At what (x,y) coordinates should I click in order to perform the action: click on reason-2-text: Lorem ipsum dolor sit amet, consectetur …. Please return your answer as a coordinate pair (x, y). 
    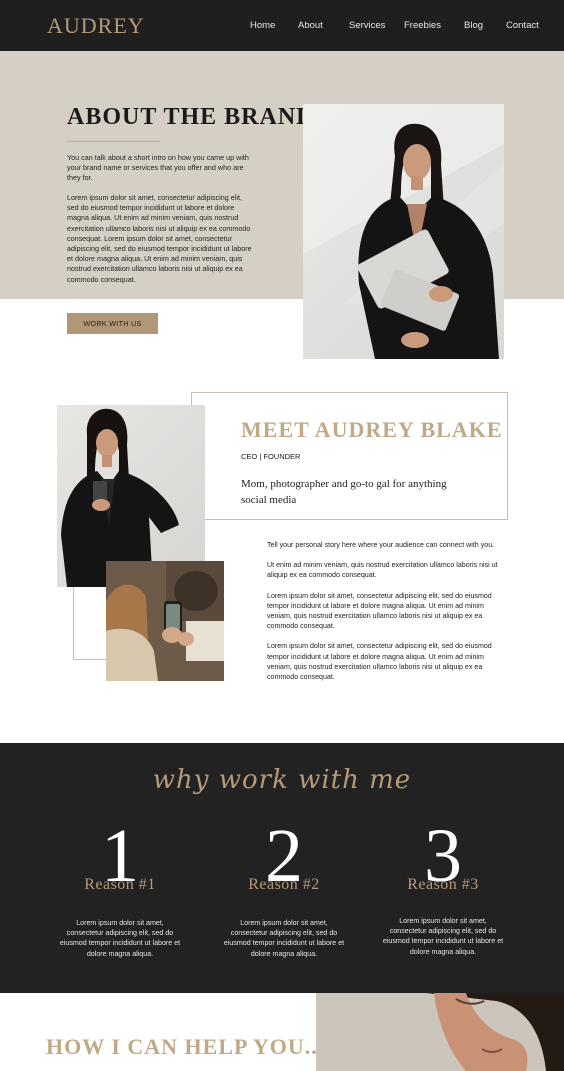
    Looking at the image, I should click on (284, 938).